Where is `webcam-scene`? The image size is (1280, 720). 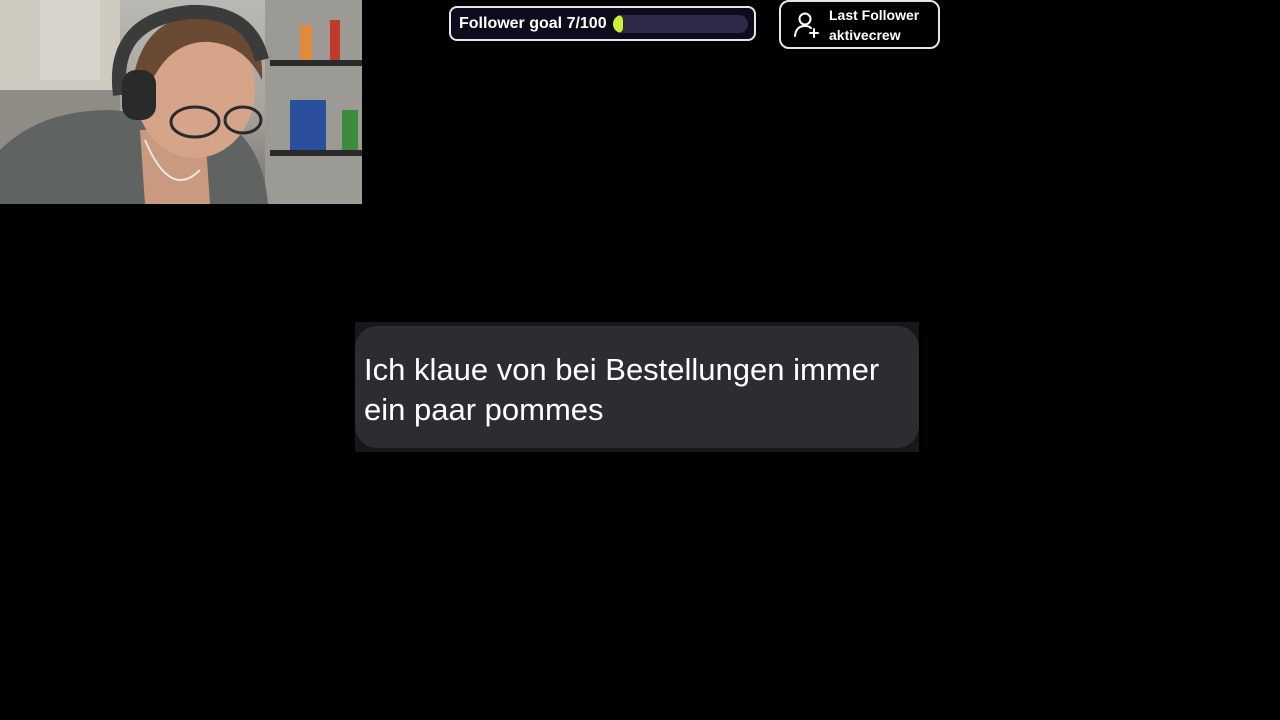
webcam-scene is located at coordinates (181, 102).